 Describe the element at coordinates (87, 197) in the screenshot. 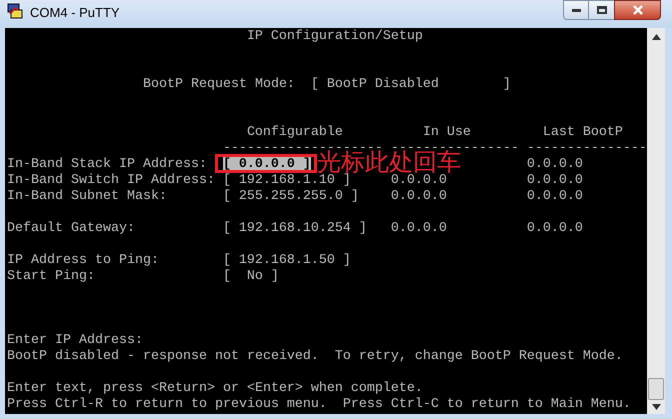

I see `field-label: In-Band Subnet Mask:` at that location.